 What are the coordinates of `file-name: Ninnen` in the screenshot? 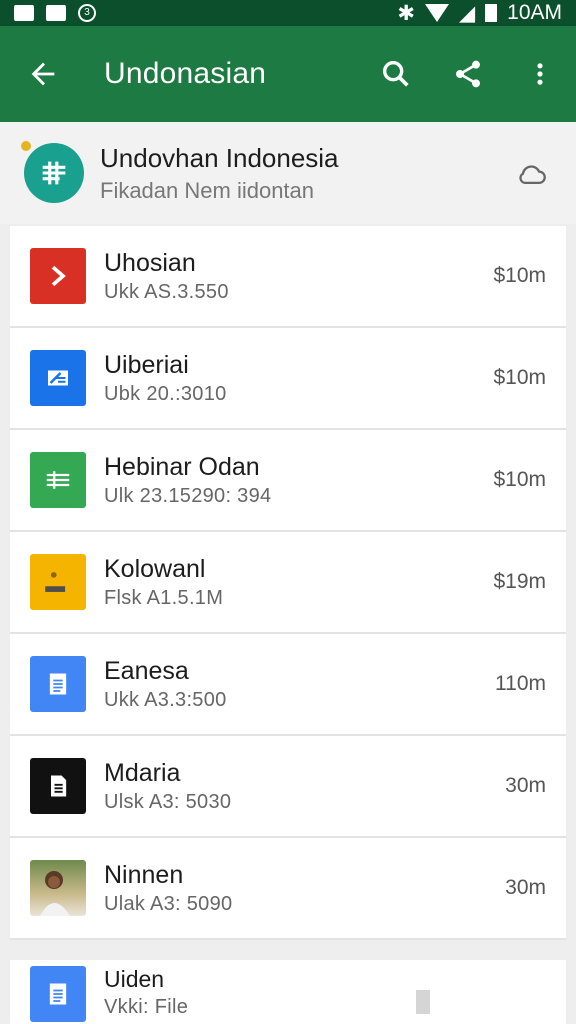 It's located at (144, 874).